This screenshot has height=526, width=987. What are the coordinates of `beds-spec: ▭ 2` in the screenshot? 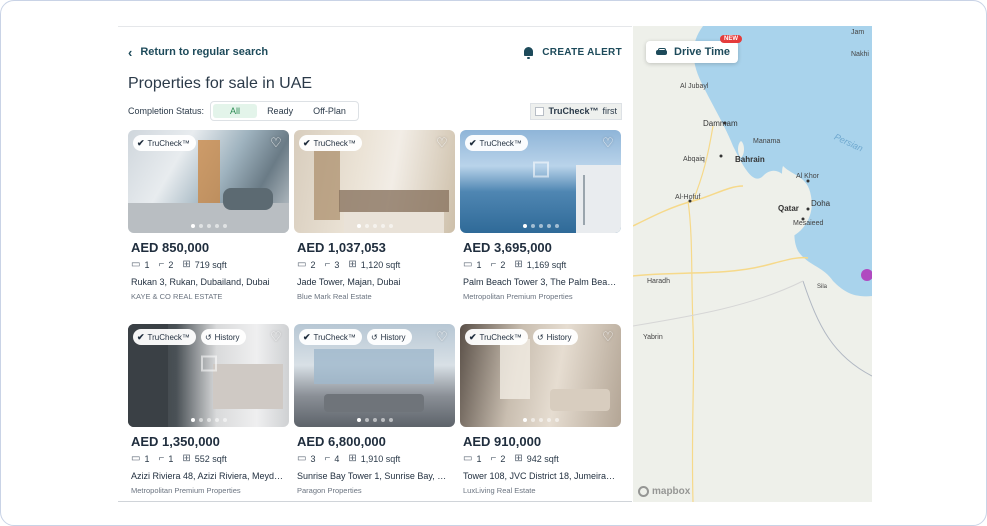 It's located at (306, 264).